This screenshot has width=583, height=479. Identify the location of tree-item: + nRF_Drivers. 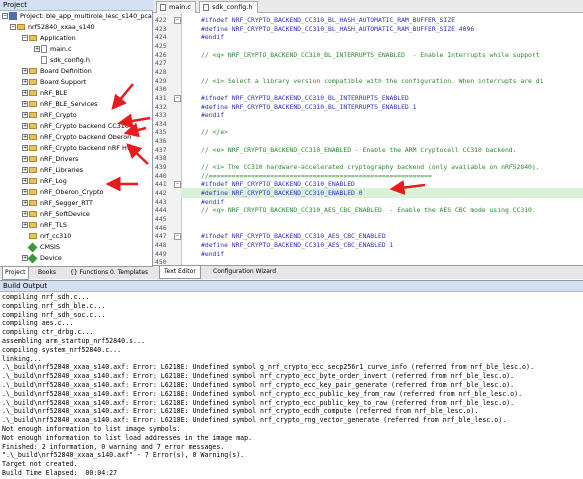
(50, 159).